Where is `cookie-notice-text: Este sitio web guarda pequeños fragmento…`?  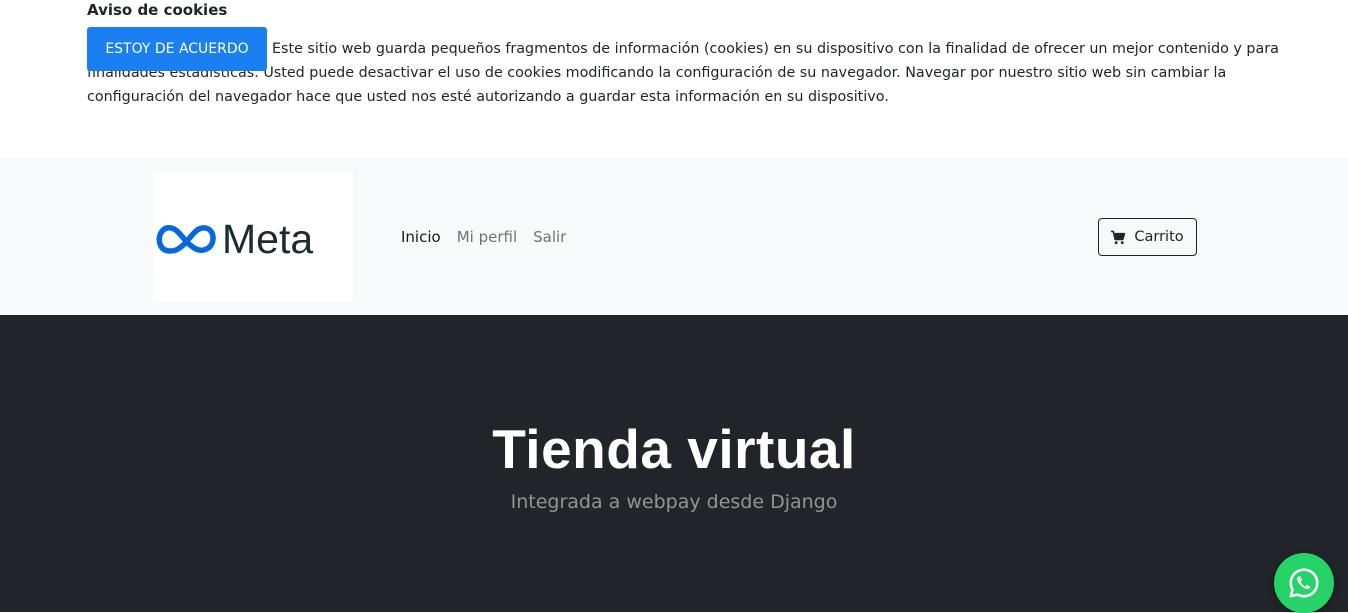 cookie-notice-text: Este sitio web guarda pequeños fragmento… is located at coordinates (683, 73).